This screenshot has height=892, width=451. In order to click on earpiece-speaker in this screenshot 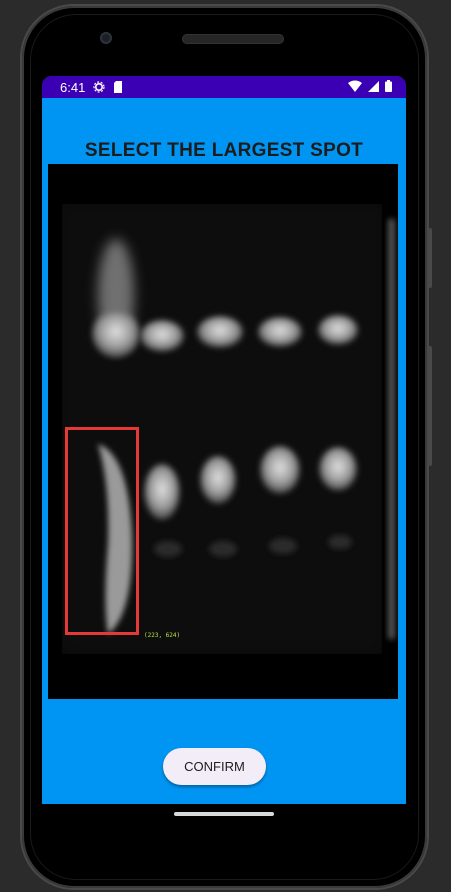, I will do `click(233, 39)`.